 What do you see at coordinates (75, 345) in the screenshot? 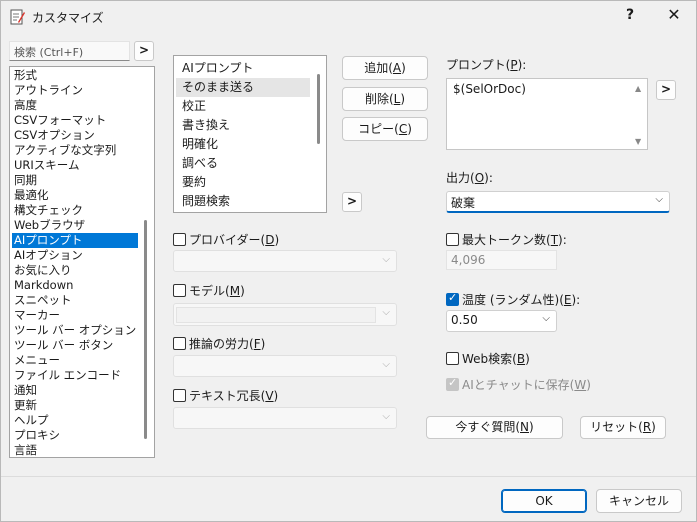
I see `category-item: ツール バー ボタン` at bounding box center [75, 345].